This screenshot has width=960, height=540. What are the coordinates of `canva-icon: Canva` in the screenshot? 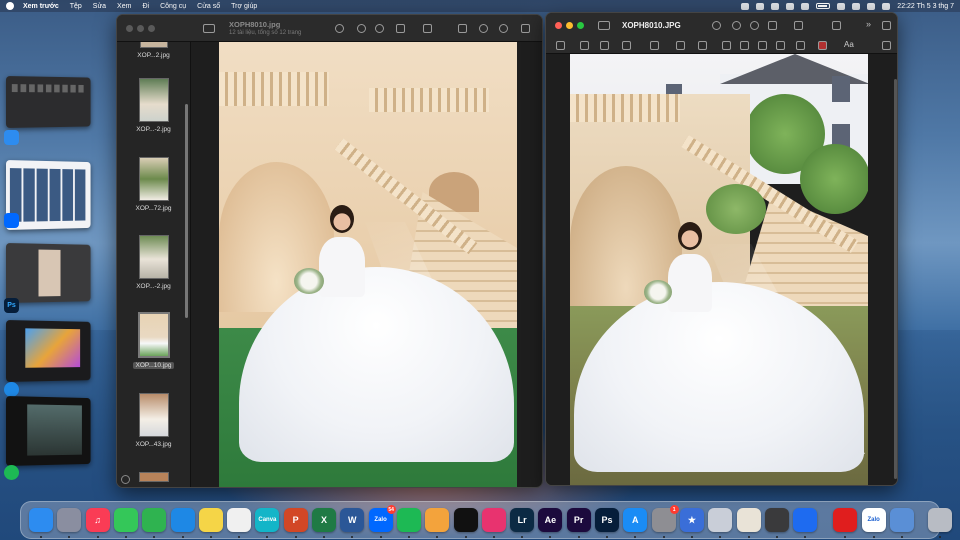 It's located at (267, 520).